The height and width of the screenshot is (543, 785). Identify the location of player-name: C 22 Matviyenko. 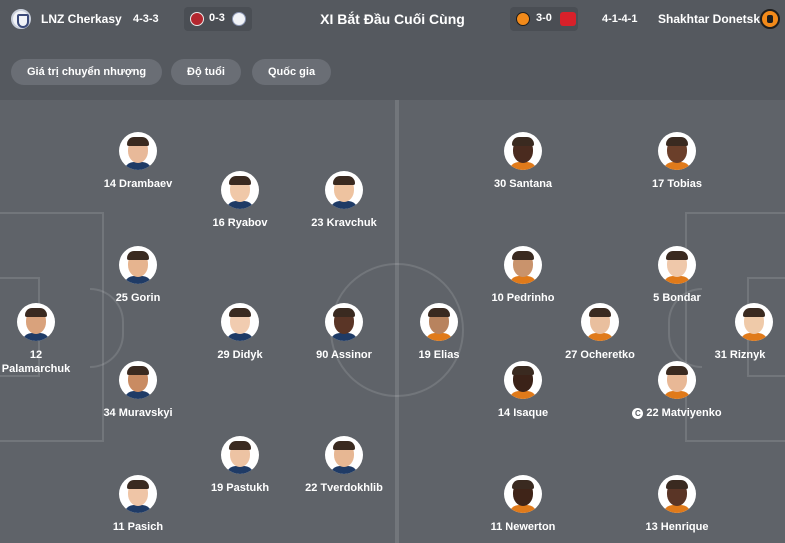
(677, 413).